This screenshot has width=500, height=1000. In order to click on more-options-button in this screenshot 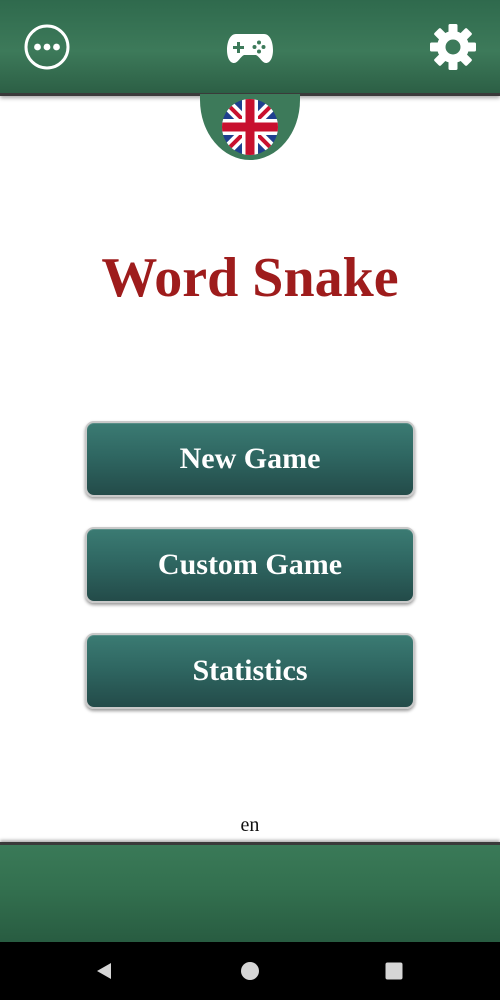, I will do `click(47, 47)`.